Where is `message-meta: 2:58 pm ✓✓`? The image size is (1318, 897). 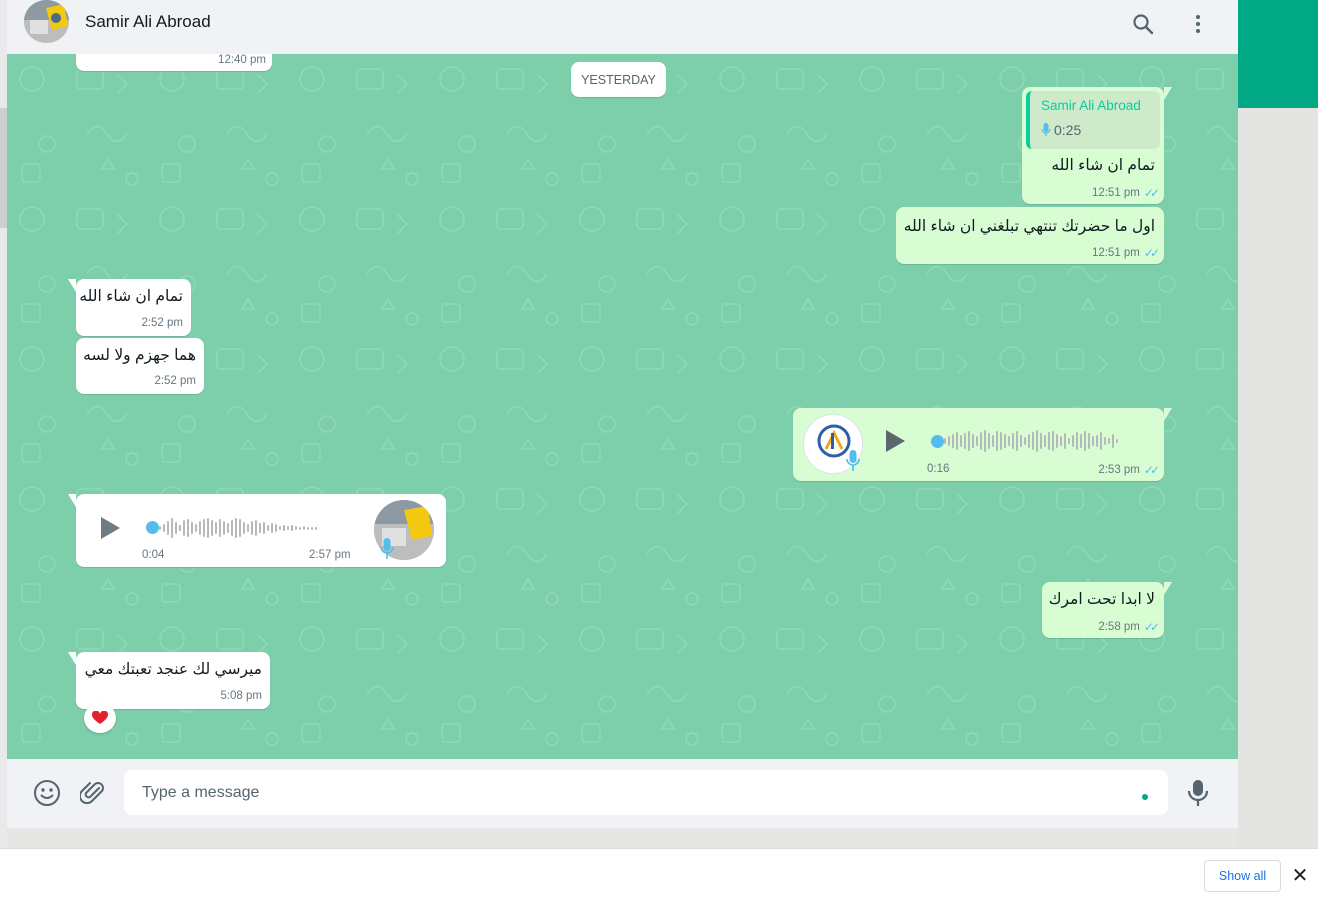 message-meta: 2:58 pm ✓✓ is located at coordinates (1129, 627).